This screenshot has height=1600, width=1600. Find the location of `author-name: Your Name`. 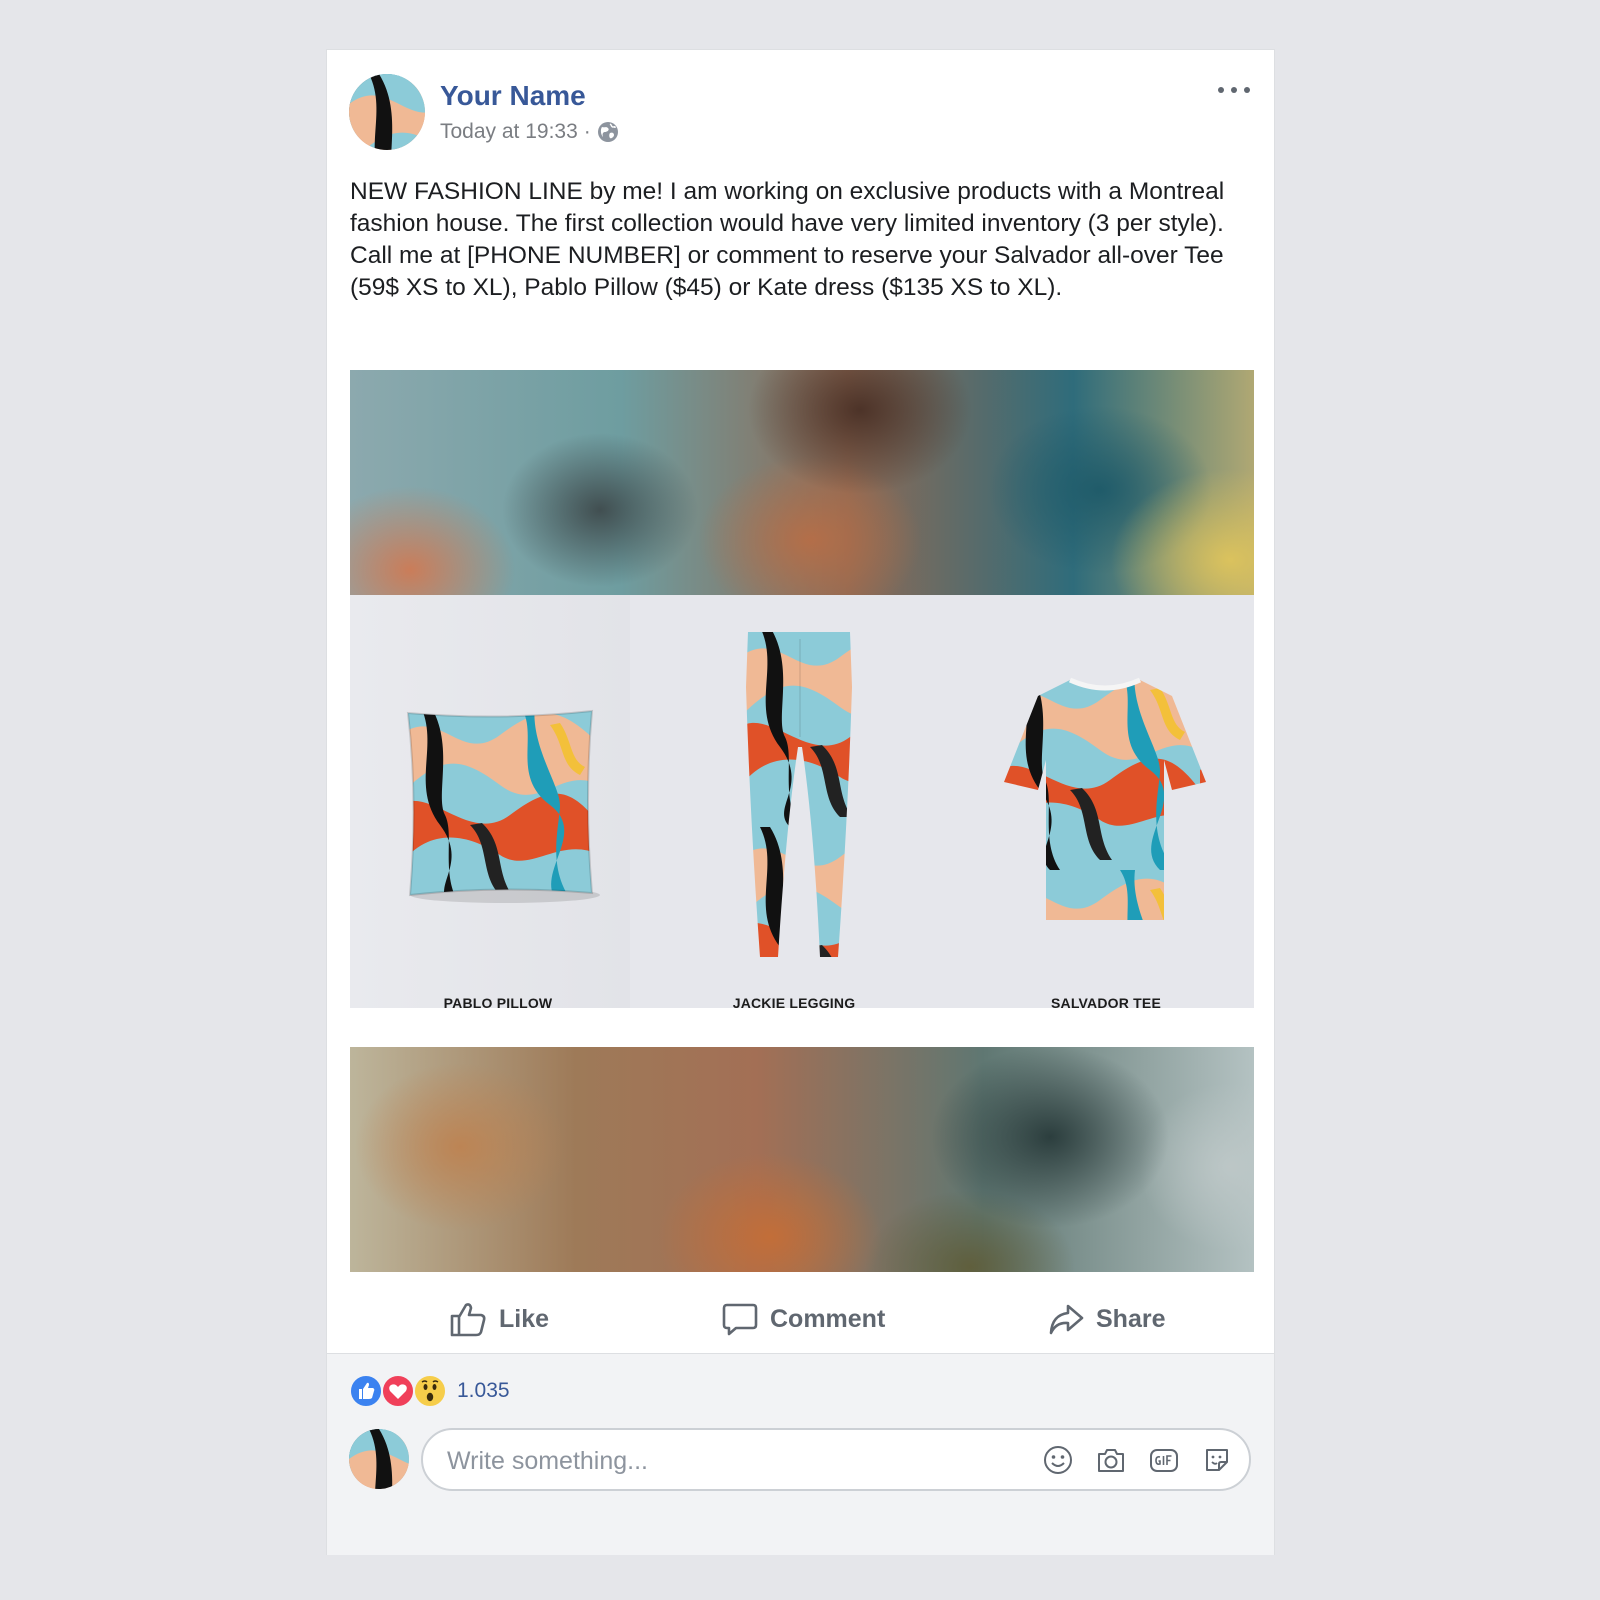

author-name: Your Name is located at coordinates (513, 96).